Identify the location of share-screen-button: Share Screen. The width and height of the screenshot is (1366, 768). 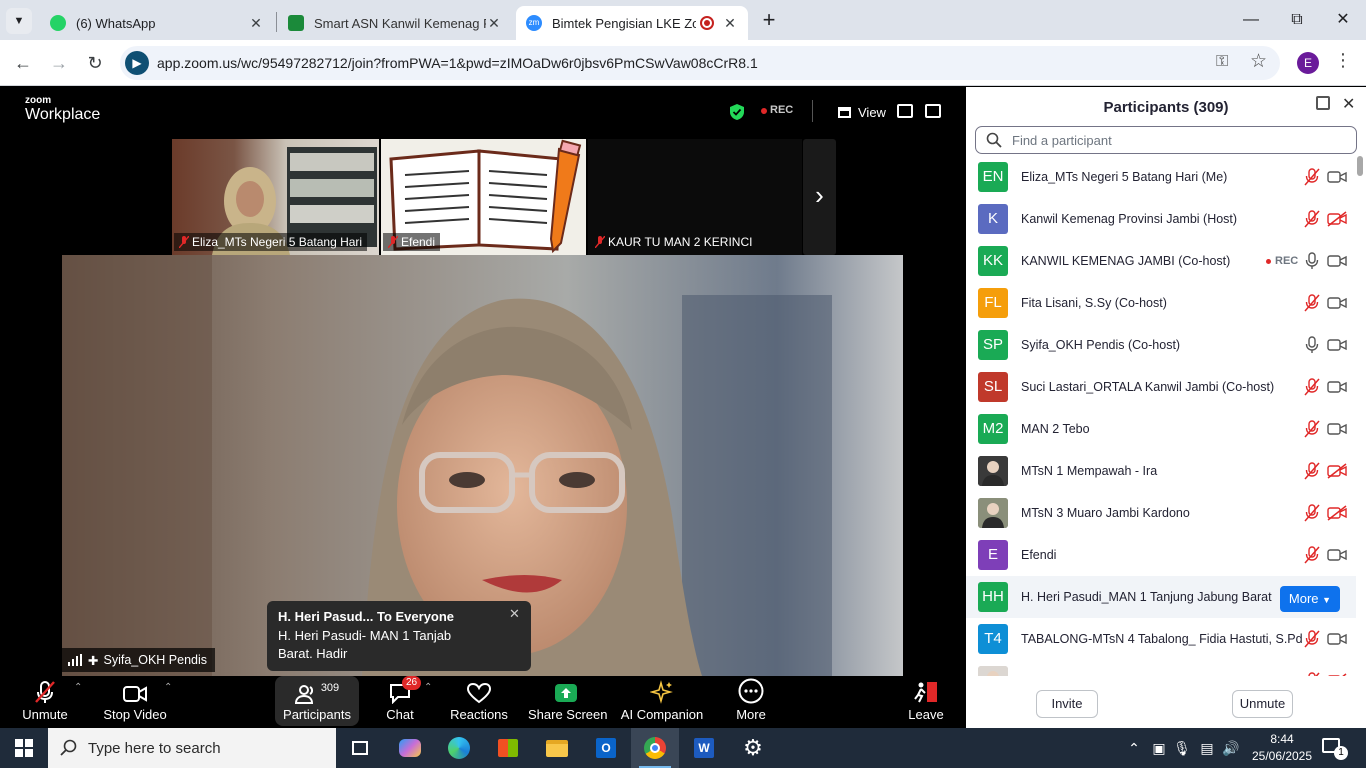
(568, 702).